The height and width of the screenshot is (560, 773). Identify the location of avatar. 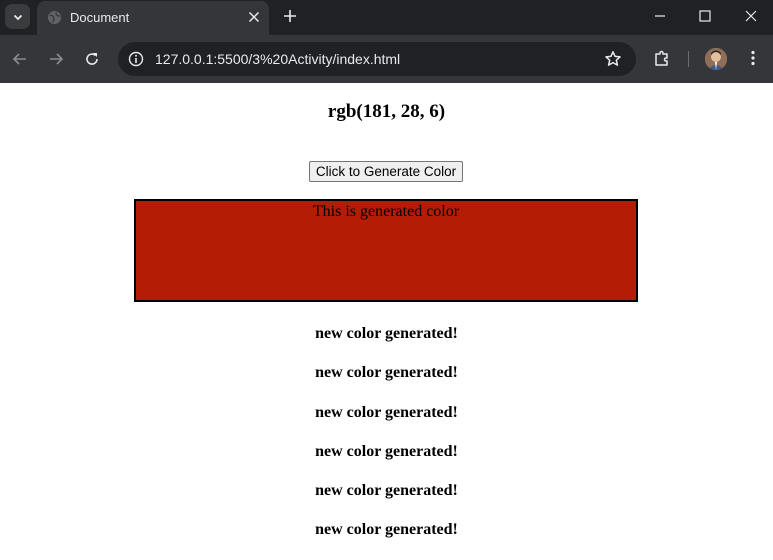
(716, 59).